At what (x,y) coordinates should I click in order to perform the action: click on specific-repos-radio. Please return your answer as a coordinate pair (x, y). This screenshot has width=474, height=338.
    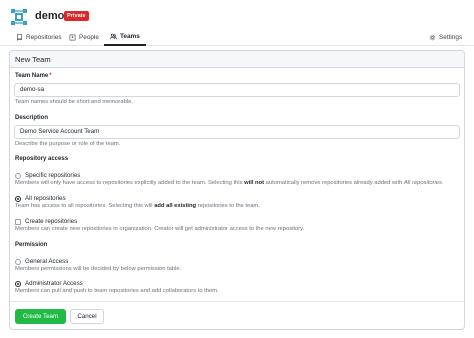
    Looking at the image, I should click on (18, 176).